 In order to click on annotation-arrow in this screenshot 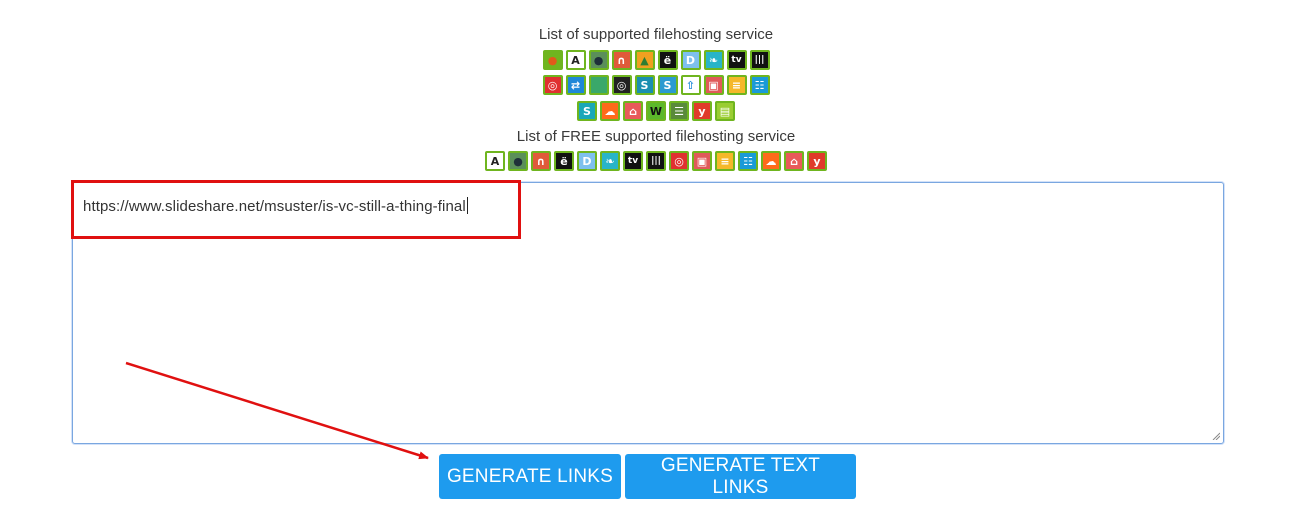, I will do `click(277, 410)`.